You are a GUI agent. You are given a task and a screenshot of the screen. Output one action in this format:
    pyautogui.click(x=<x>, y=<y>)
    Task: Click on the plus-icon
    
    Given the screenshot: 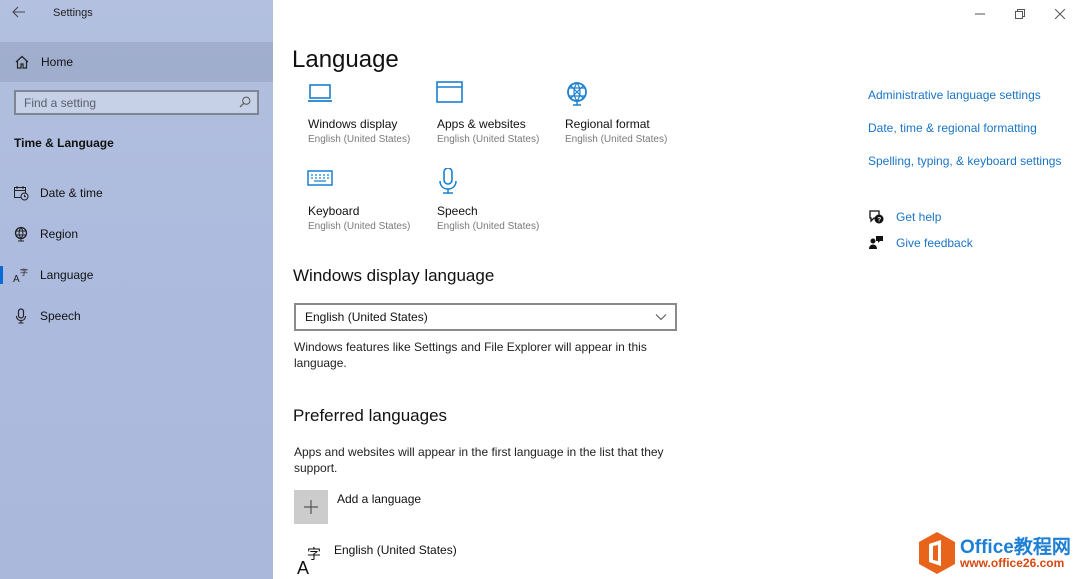 What is the action you would take?
    pyautogui.click(x=311, y=507)
    